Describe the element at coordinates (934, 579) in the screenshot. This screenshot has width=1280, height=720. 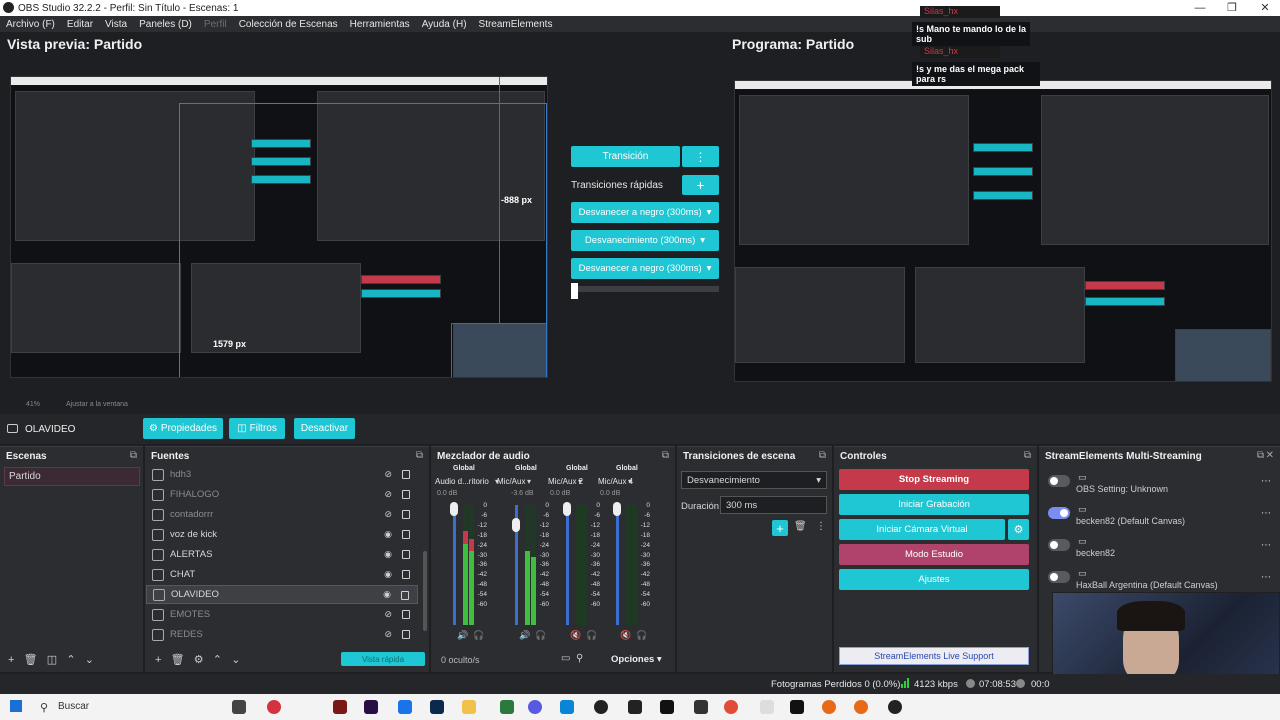
I see `settings-button: Ajustes` at that location.